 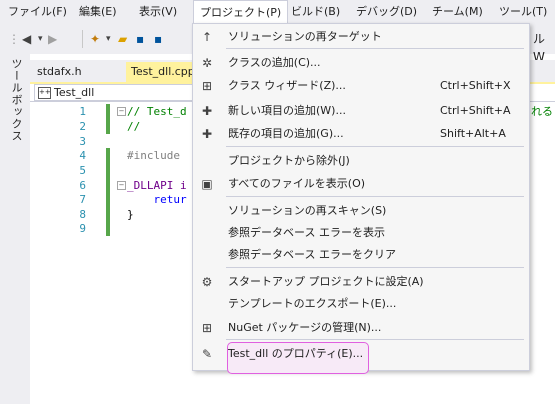 What do you see at coordinates (158, 12) in the screenshot?
I see `menu-view: 表示(V)` at bounding box center [158, 12].